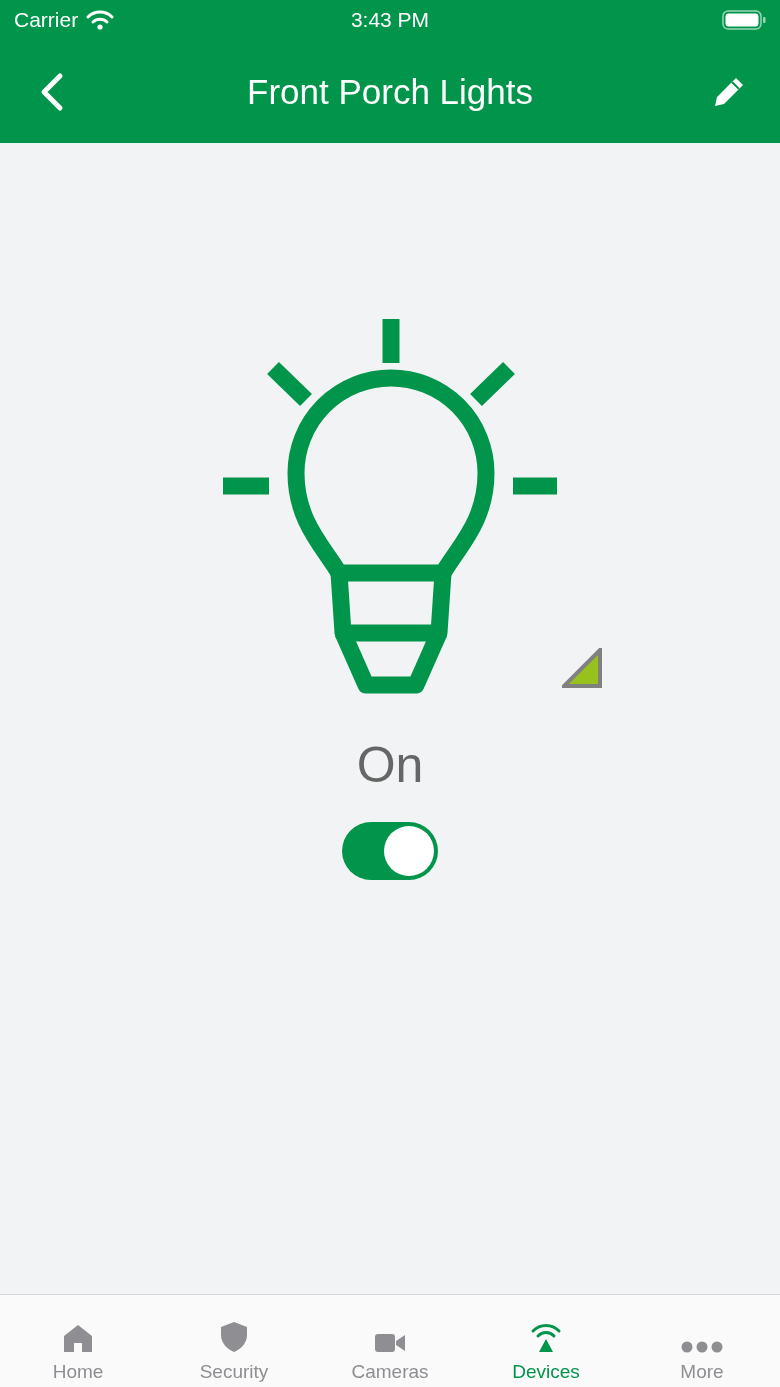  I want to click on power-toggle, so click(390, 851).